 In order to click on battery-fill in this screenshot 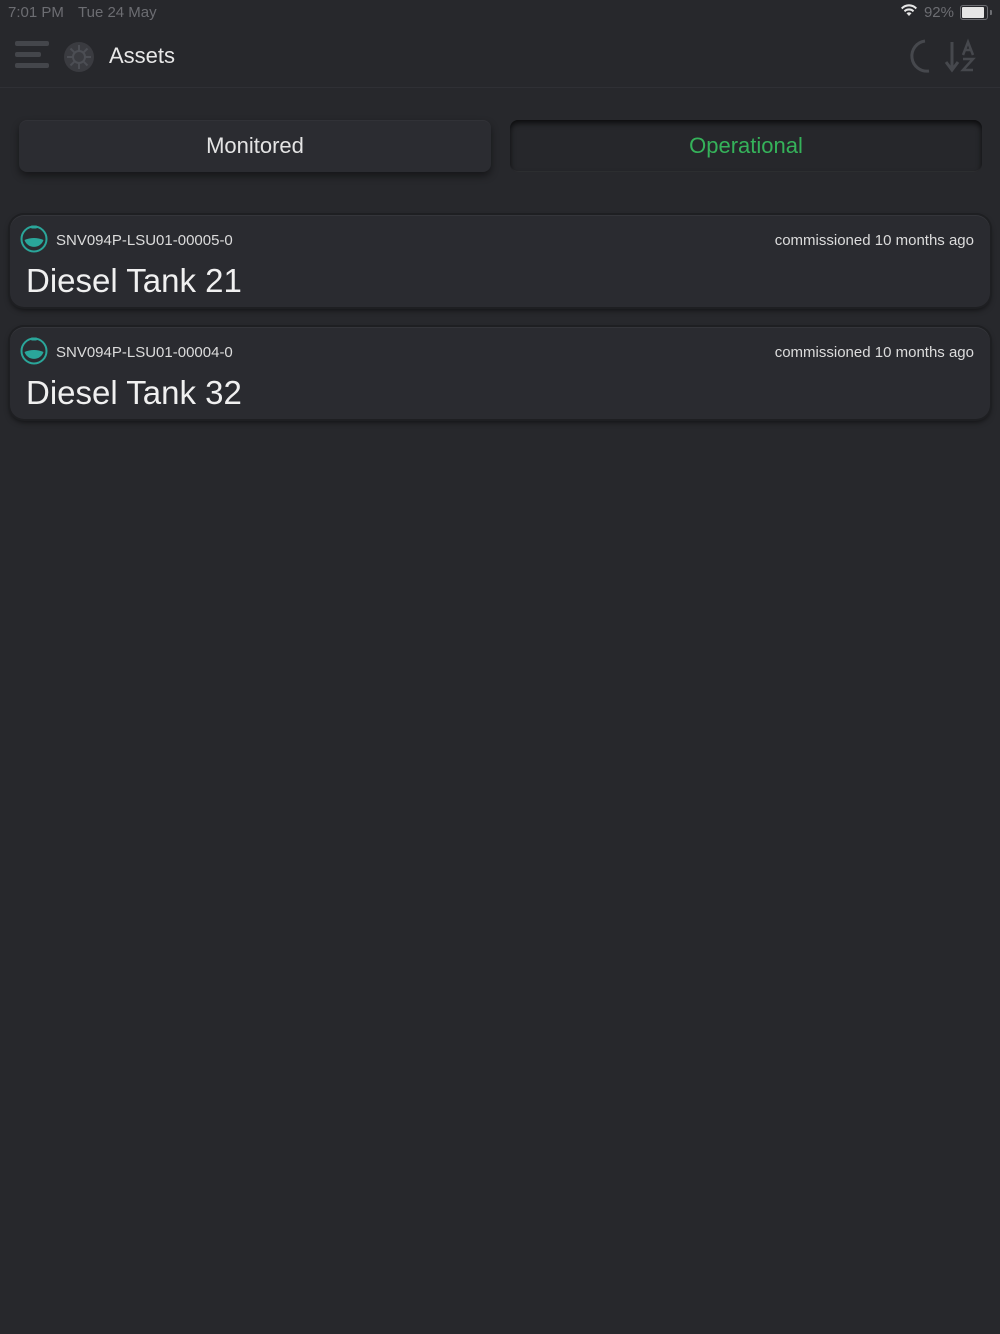, I will do `click(973, 12)`.